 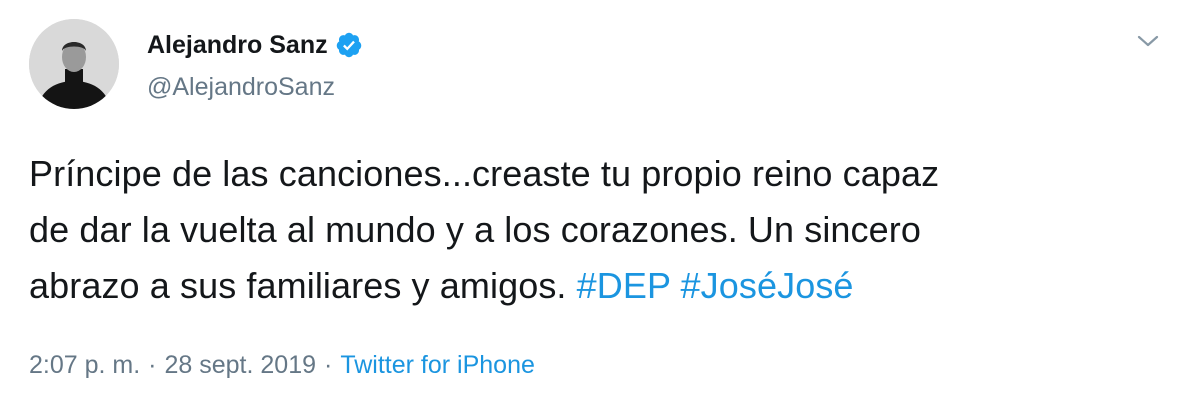 What do you see at coordinates (349, 45) in the screenshot?
I see `verified-badge-icon` at bounding box center [349, 45].